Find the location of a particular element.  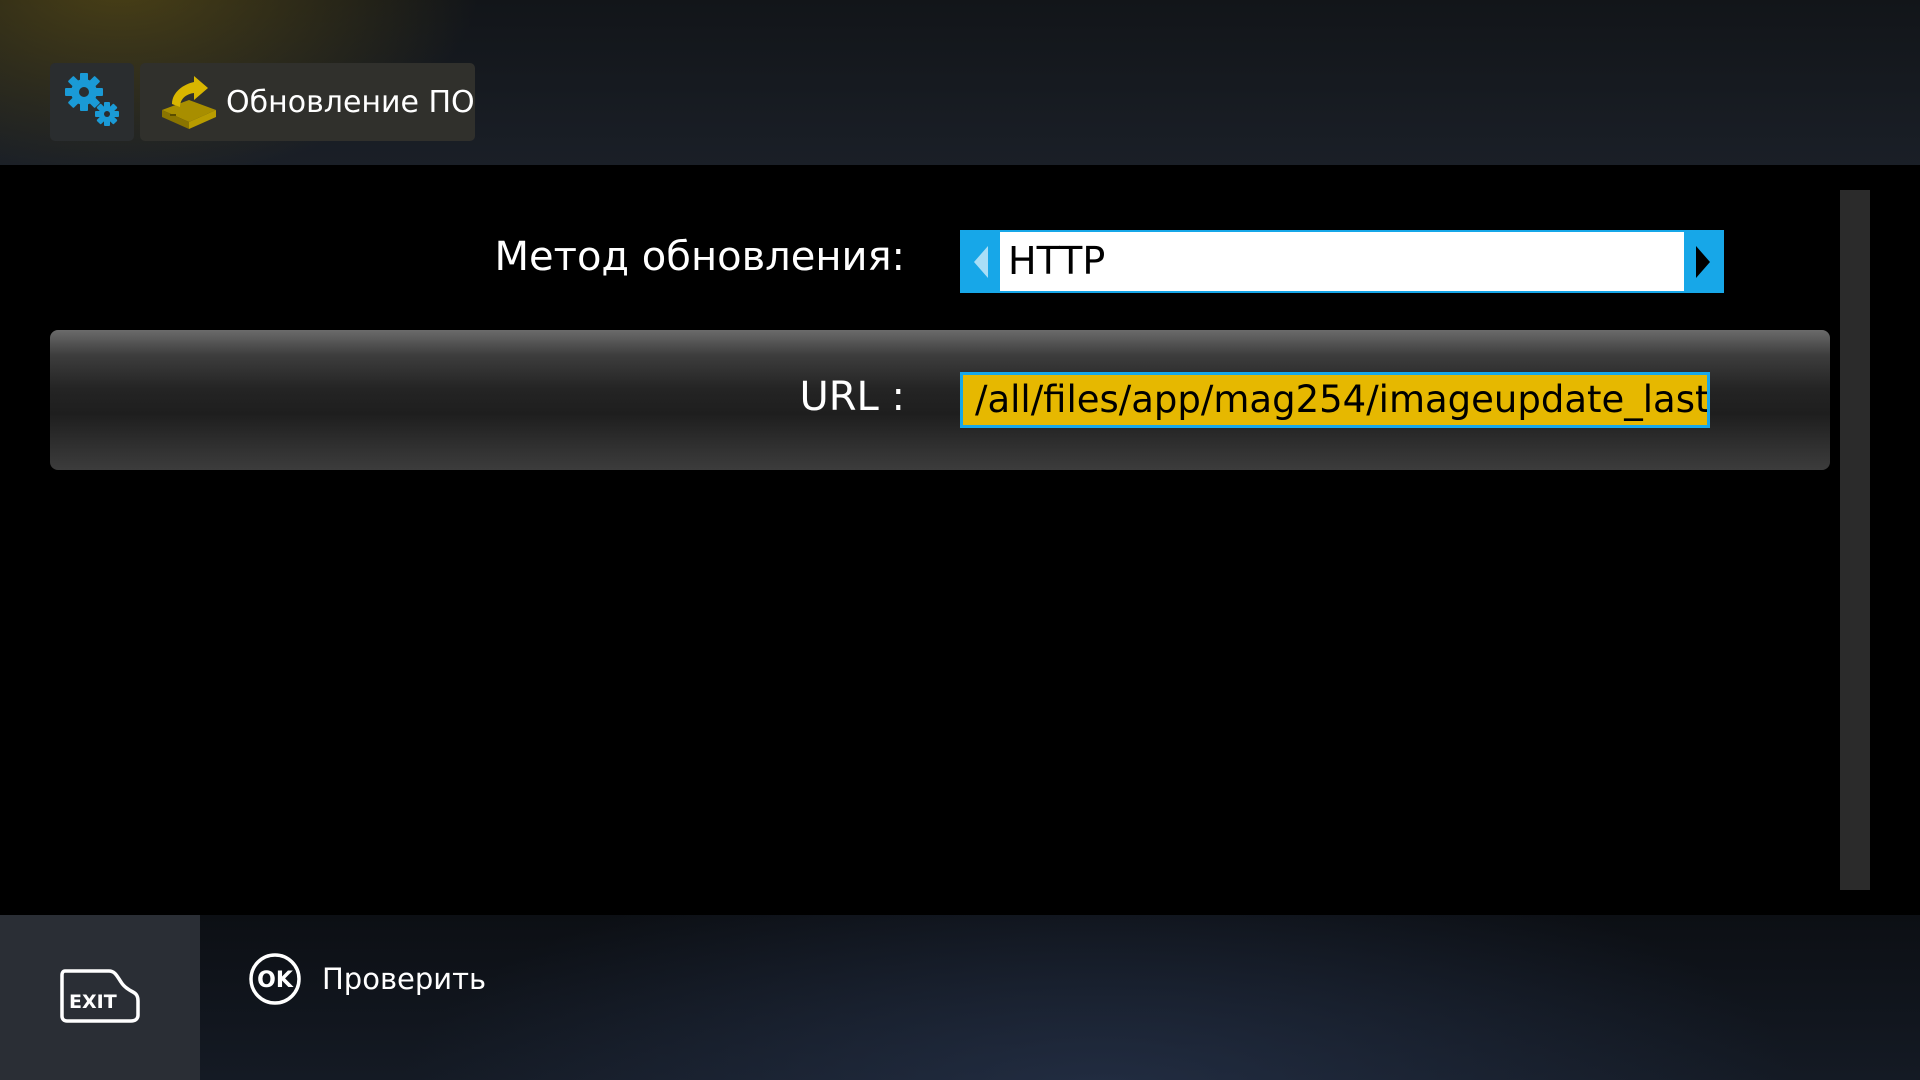

gears-icon is located at coordinates (92, 102).